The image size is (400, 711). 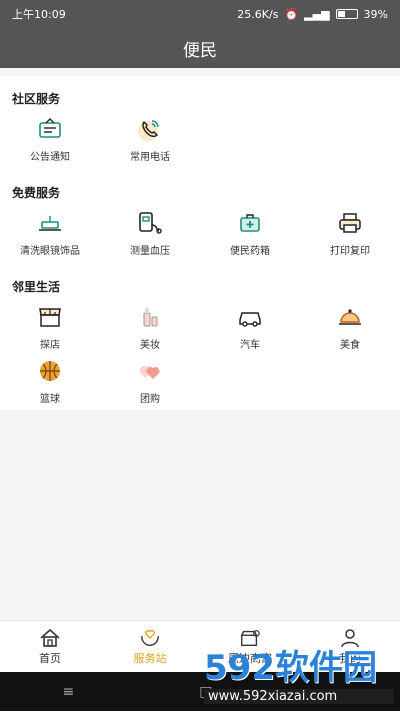 I want to click on tab-service-station: 服务站, so click(x=150, y=646).